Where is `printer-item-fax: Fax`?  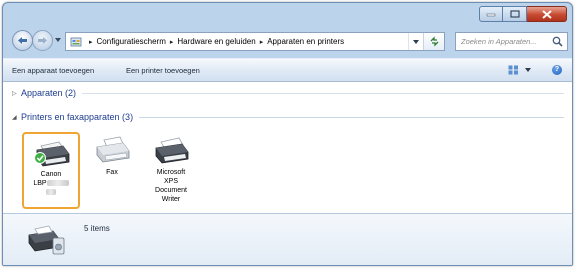 printer-item-fax: Fax is located at coordinates (112, 154).